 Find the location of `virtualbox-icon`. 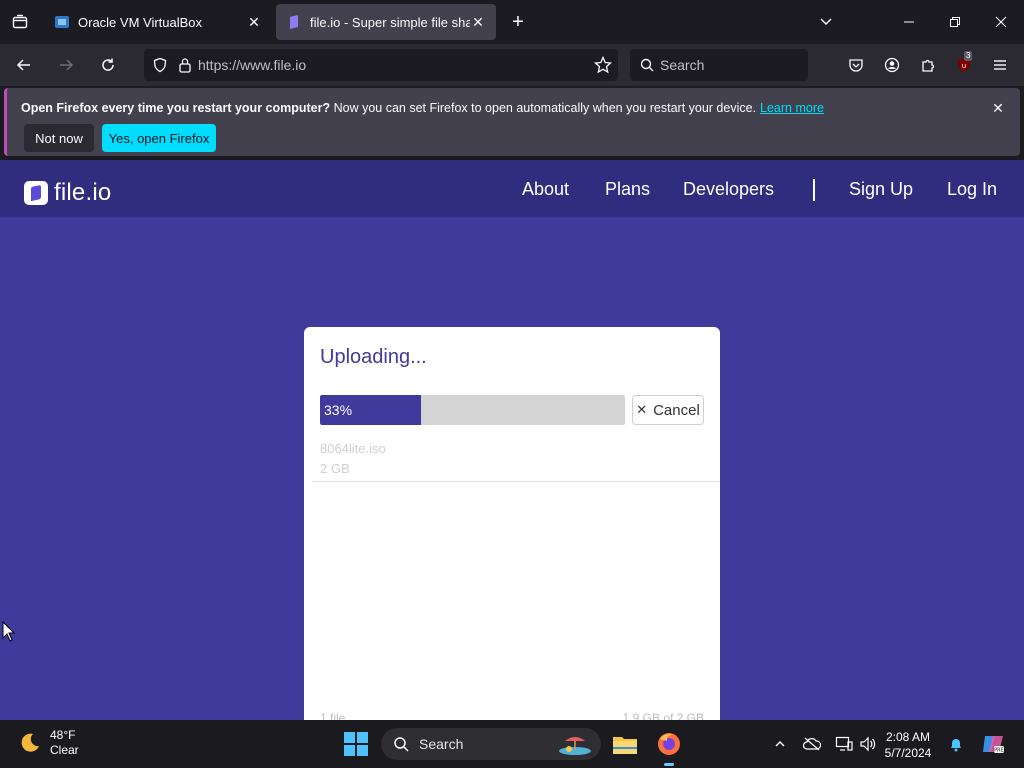

virtualbox-icon is located at coordinates (62, 22).